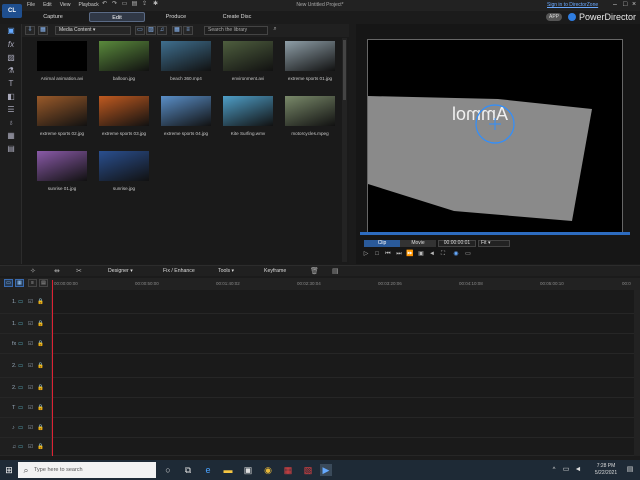  What do you see at coordinates (237, 17) in the screenshot?
I see `tab-create-disc: Create Disc` at bounding box center [237, 17].